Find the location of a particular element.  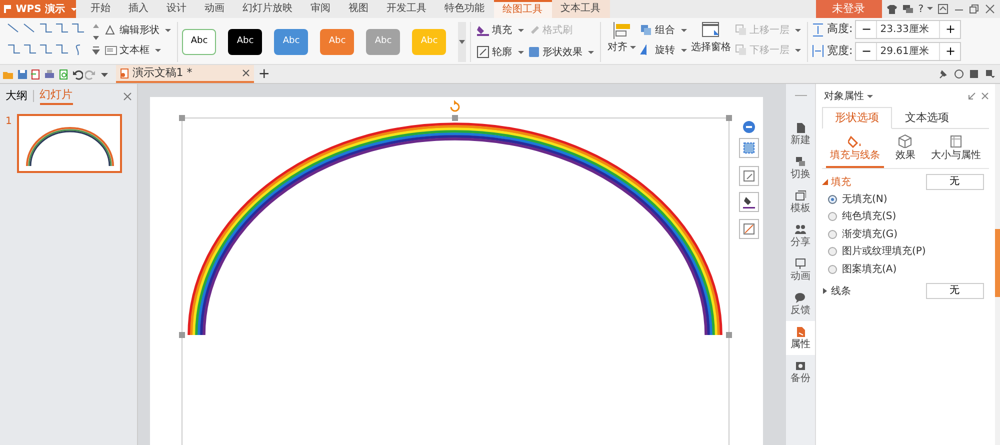

menu-tab: 插入 is located at coordinates (139, 9).